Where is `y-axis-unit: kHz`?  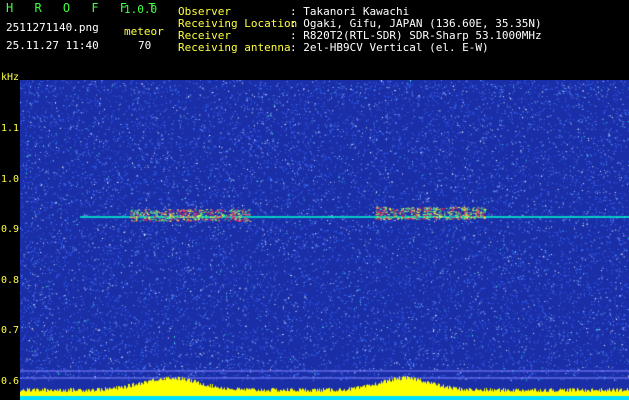
y-axis-unit: kHz is located at coordinates (10, 77).